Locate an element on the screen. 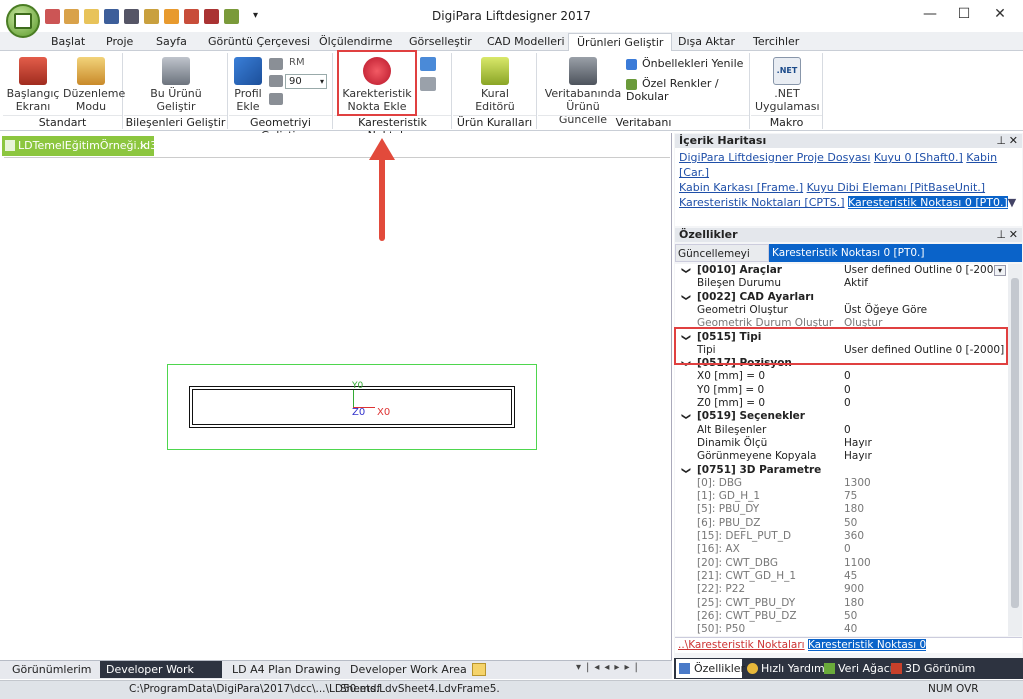 The image size is (1023, 699). tab-proje: Proje is located at coordinates (119, 42).